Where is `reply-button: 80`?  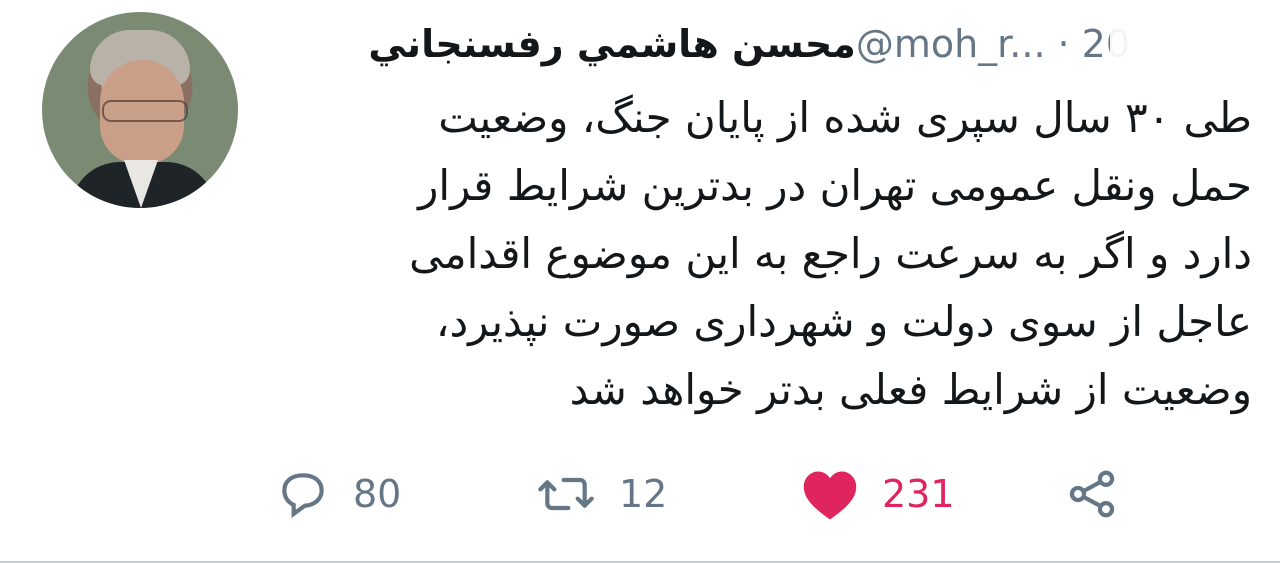
reply-button: 80 is located at coordinates (338, 494).